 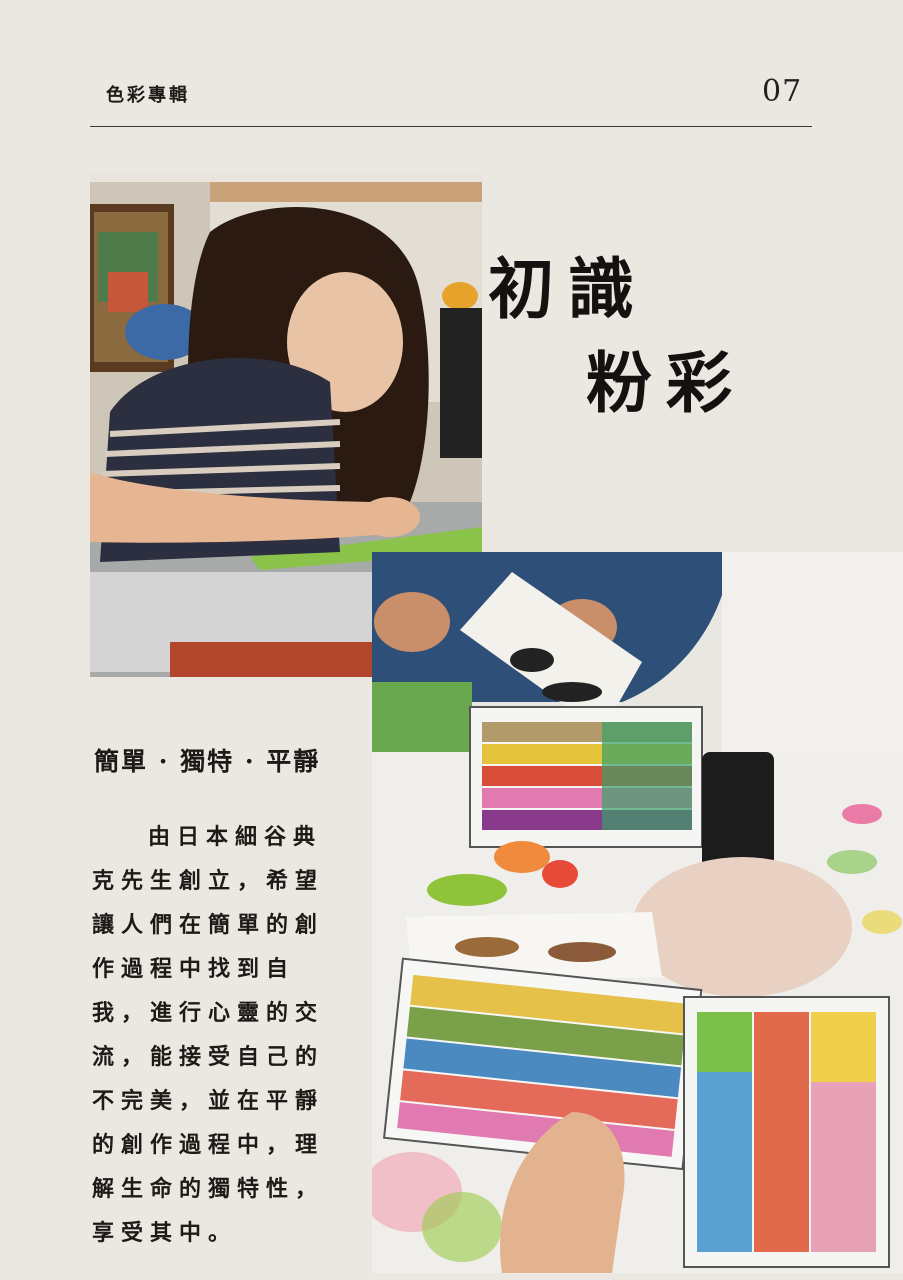 I want to click on subheading: 簡單 · 獨特 · 平靜, so click(x=207, y=761).